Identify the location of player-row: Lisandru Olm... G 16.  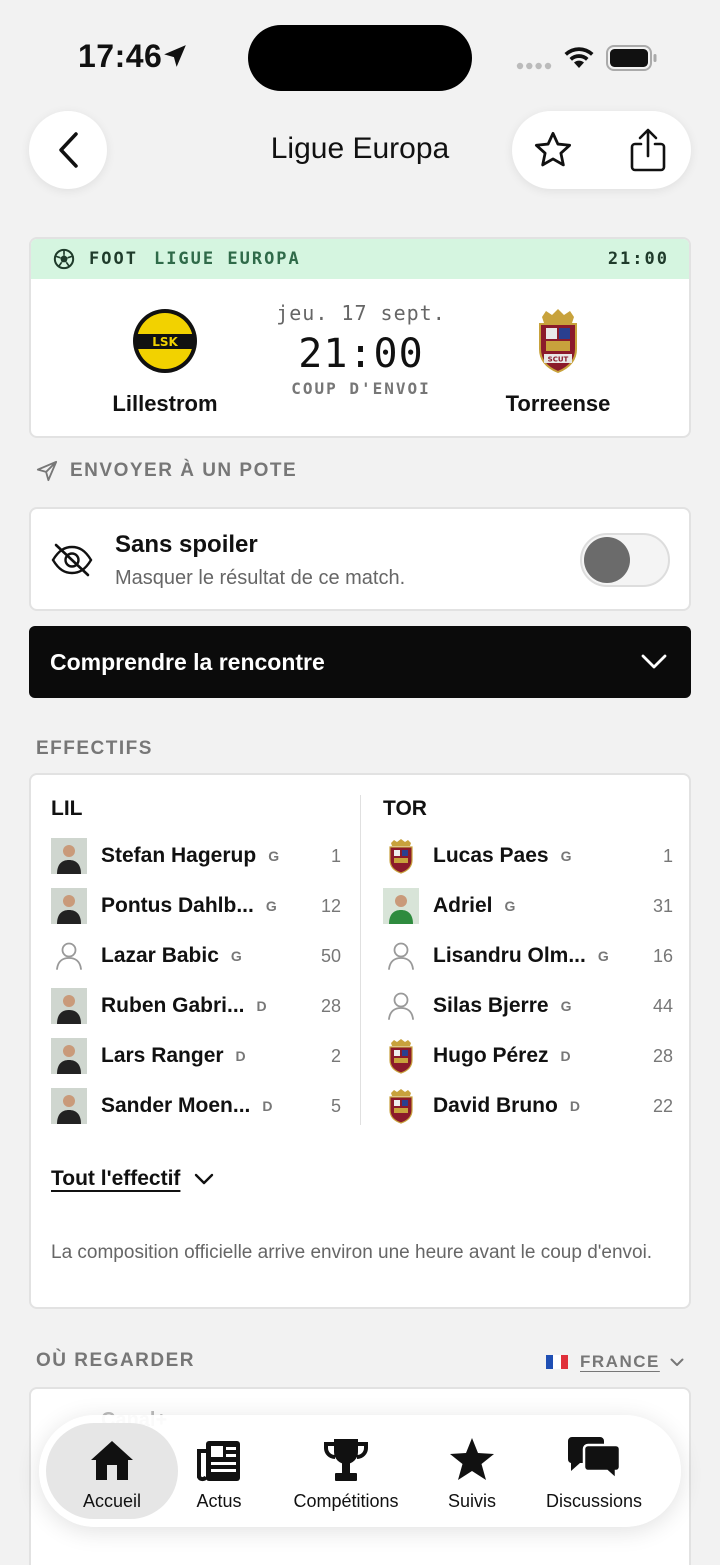
(528, 956).